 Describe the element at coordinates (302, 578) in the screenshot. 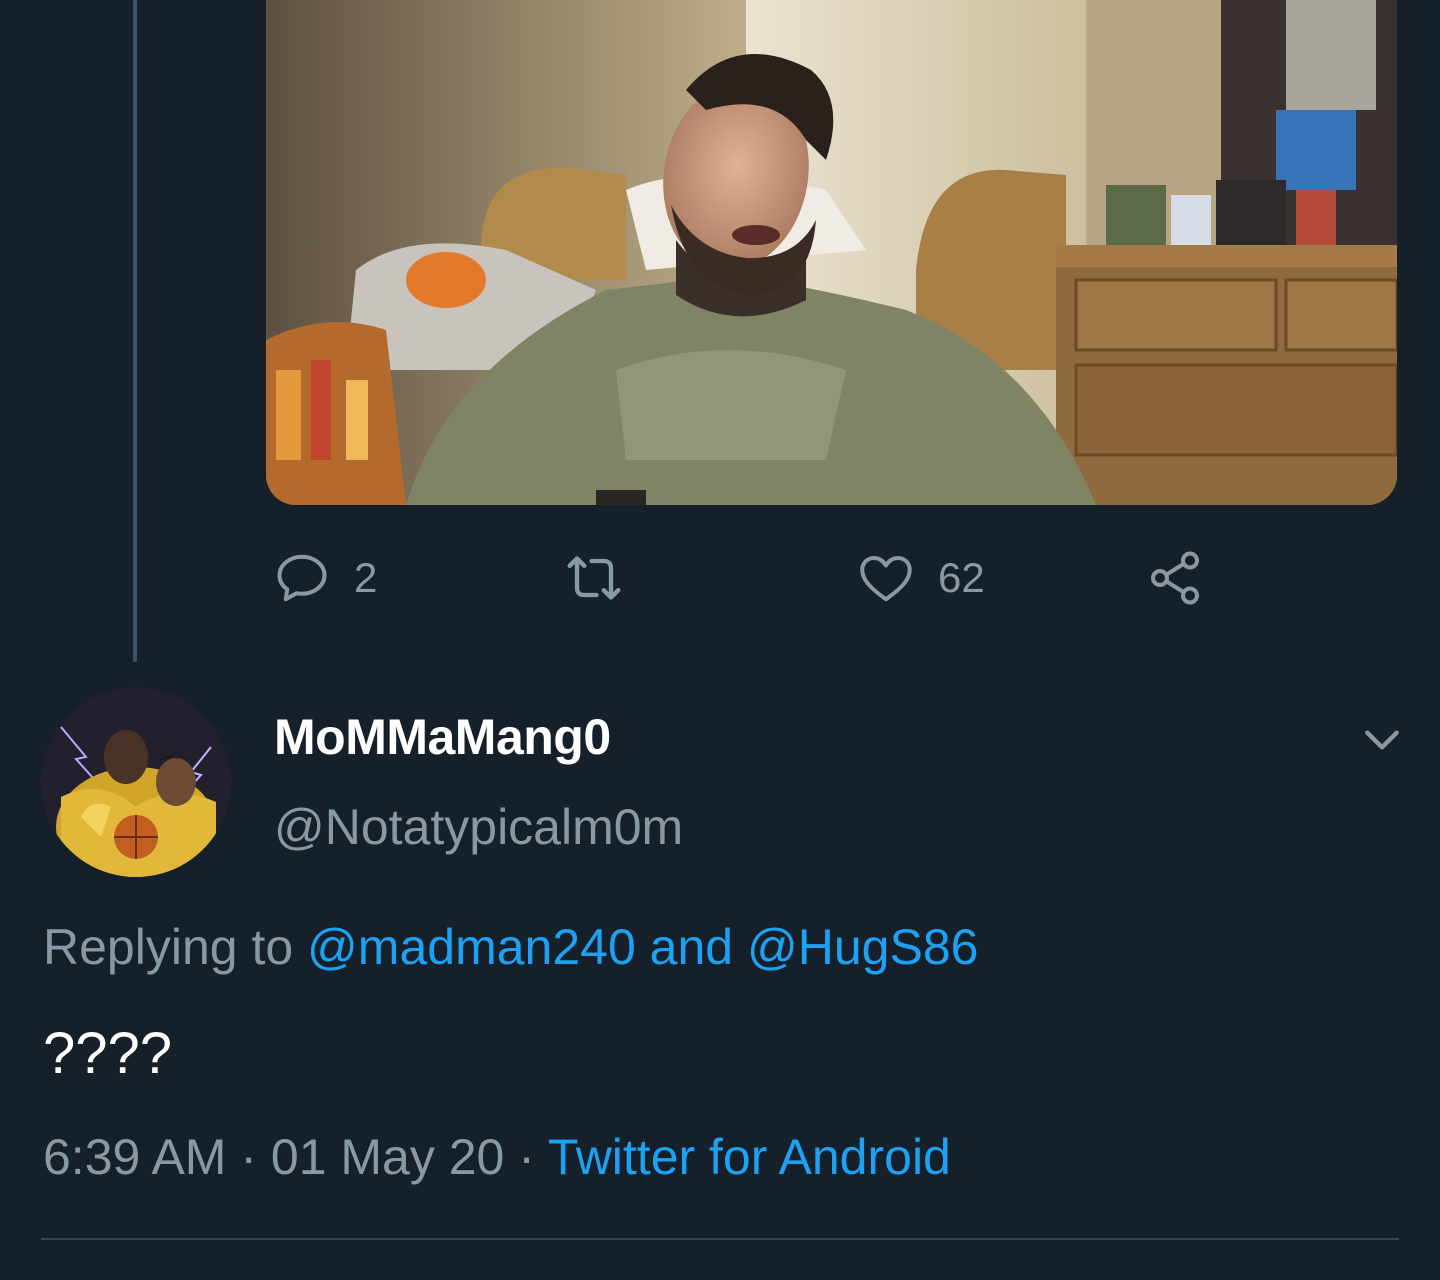

I see `reply-icon` at that location.